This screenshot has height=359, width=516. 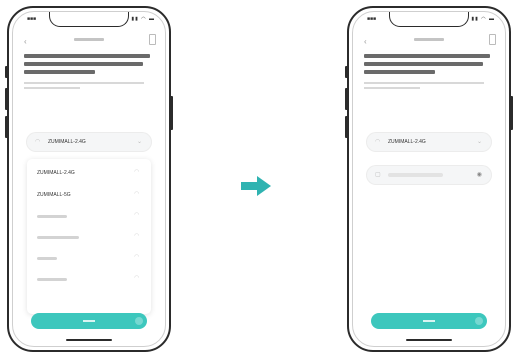 What do you see at coordinates (88, 196) in the screenshot?
I see `wifi-list-item: ZUMIMALL-5G ◠` at bounding box center [88, 196].